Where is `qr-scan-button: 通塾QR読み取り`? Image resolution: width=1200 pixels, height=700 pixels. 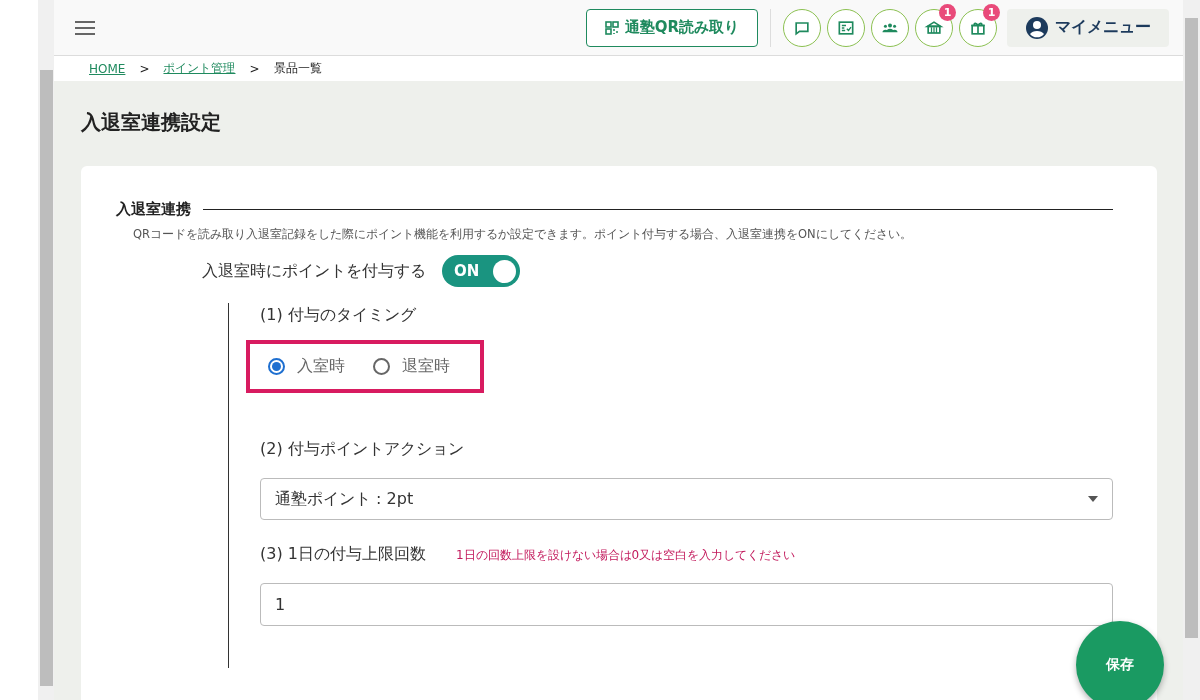
qr-scan-button: 通塾QR読み取り is located at coordinates (671, 27).